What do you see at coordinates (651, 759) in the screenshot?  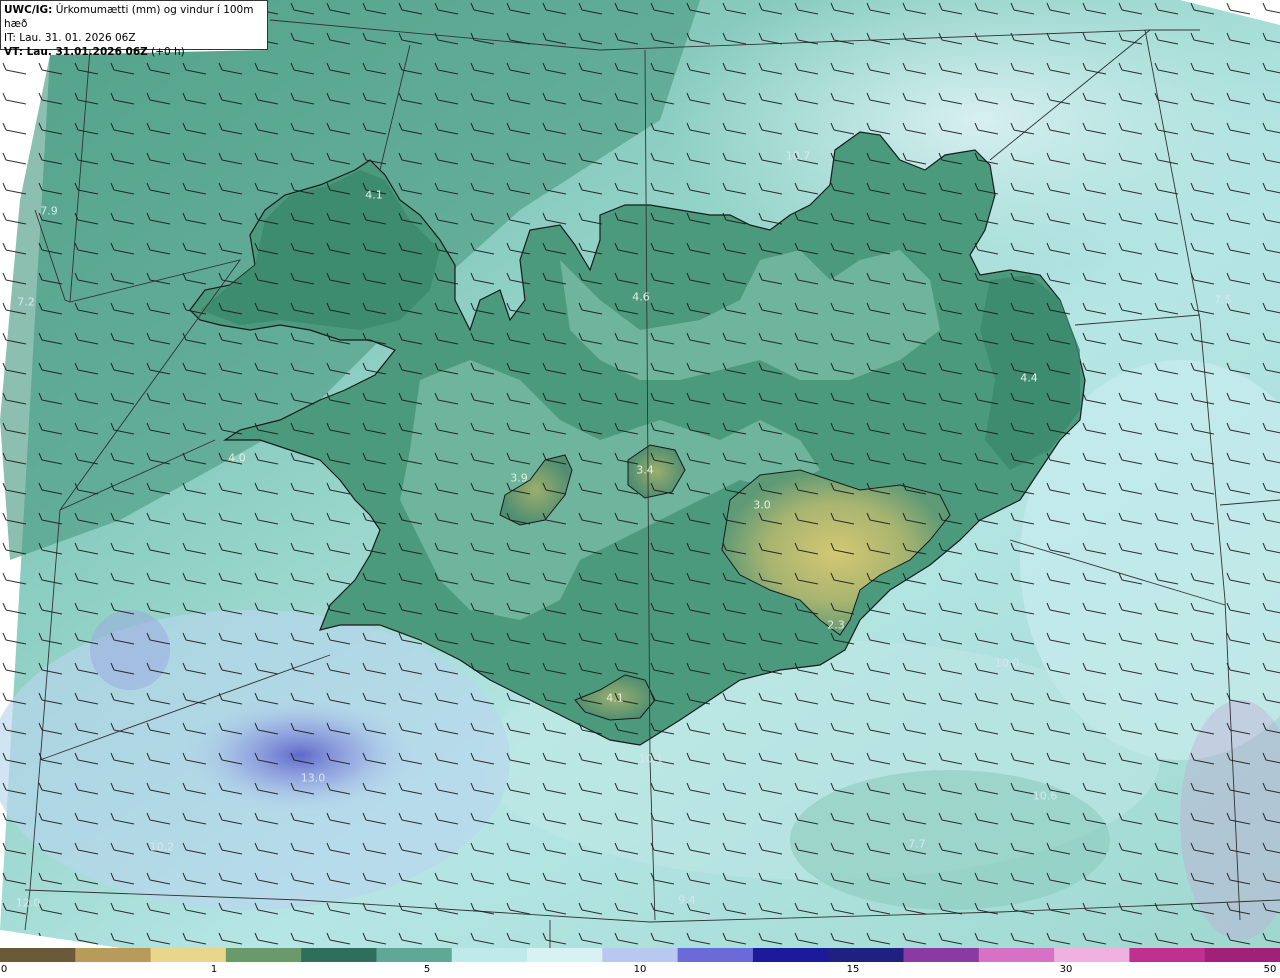 I see `max-value-label: 10.1` at bounding box center [651, 759].